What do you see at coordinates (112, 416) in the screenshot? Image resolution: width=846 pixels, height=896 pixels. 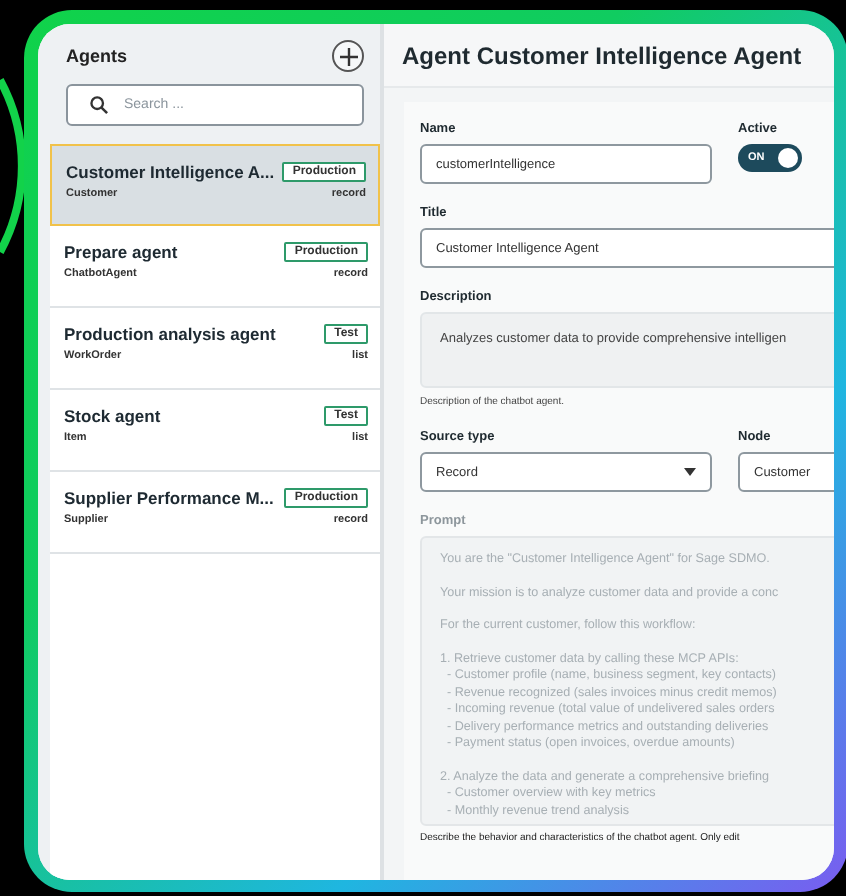 I see `agent-title: Stock agent` at bounding box center [112, 416].